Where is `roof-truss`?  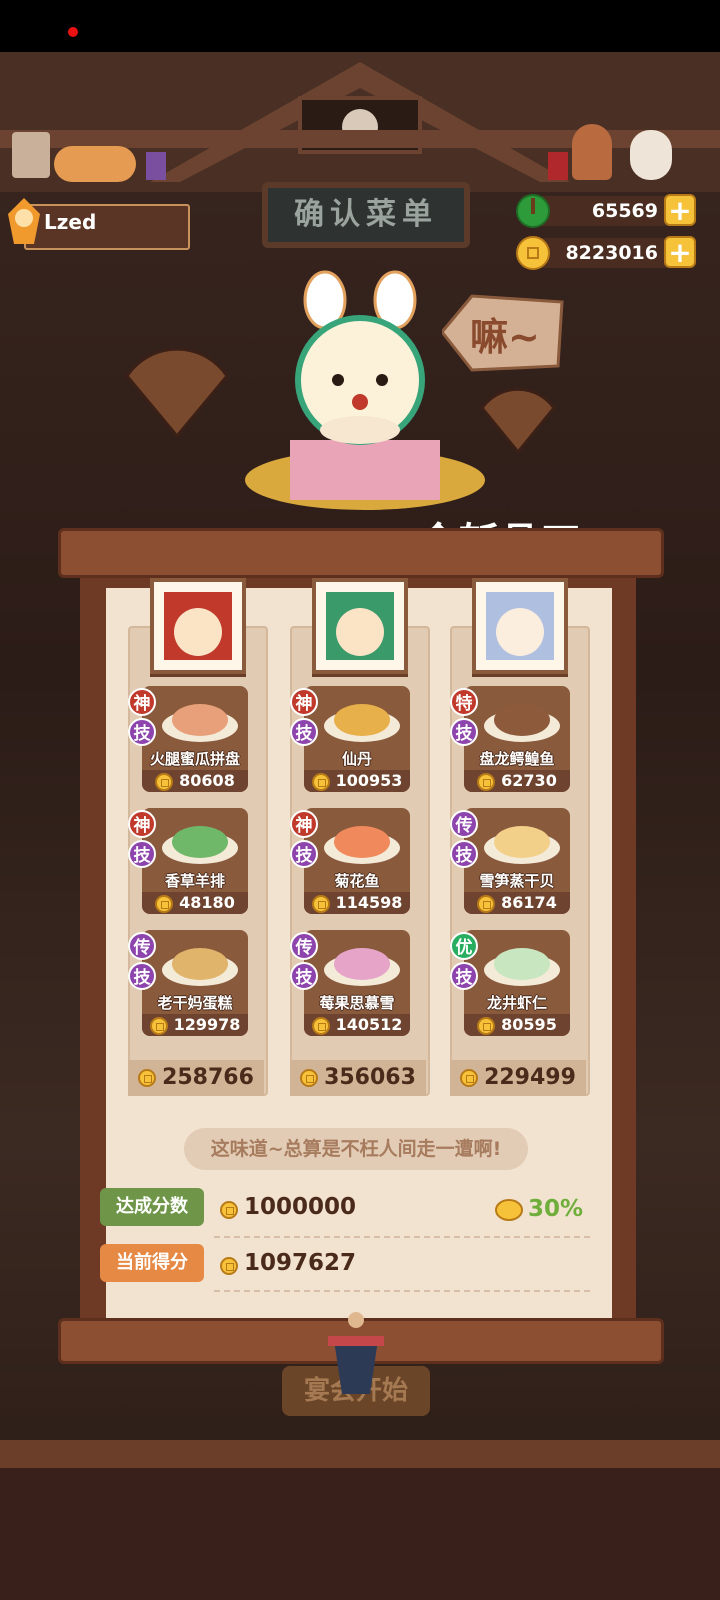
roof-truss is located at coordinates (360, 122).